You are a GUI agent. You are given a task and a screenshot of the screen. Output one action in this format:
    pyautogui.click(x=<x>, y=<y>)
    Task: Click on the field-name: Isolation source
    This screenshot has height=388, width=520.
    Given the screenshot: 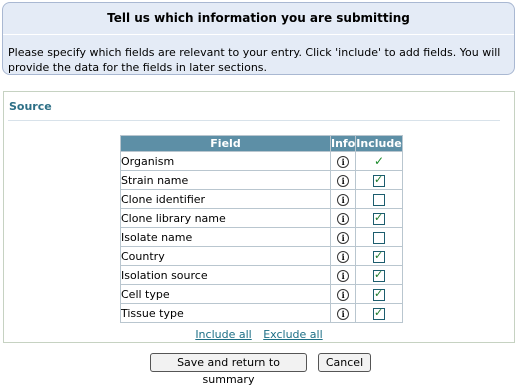 What is the action you would take?
    pyautogui.click(x=225, y=275)
    